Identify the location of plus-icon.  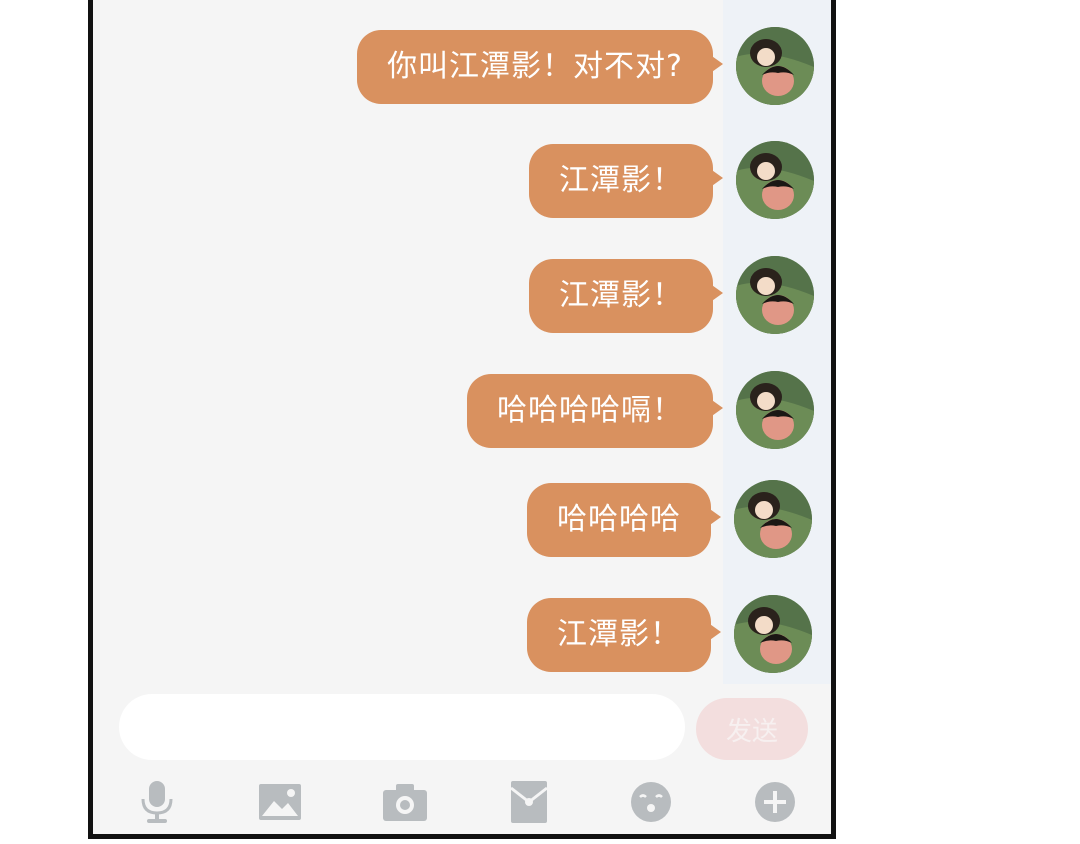
(775, 802).